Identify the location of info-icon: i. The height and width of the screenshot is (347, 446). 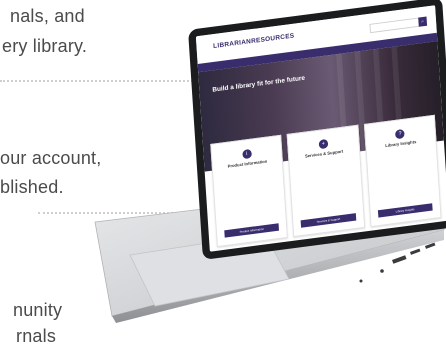
(246, 154).